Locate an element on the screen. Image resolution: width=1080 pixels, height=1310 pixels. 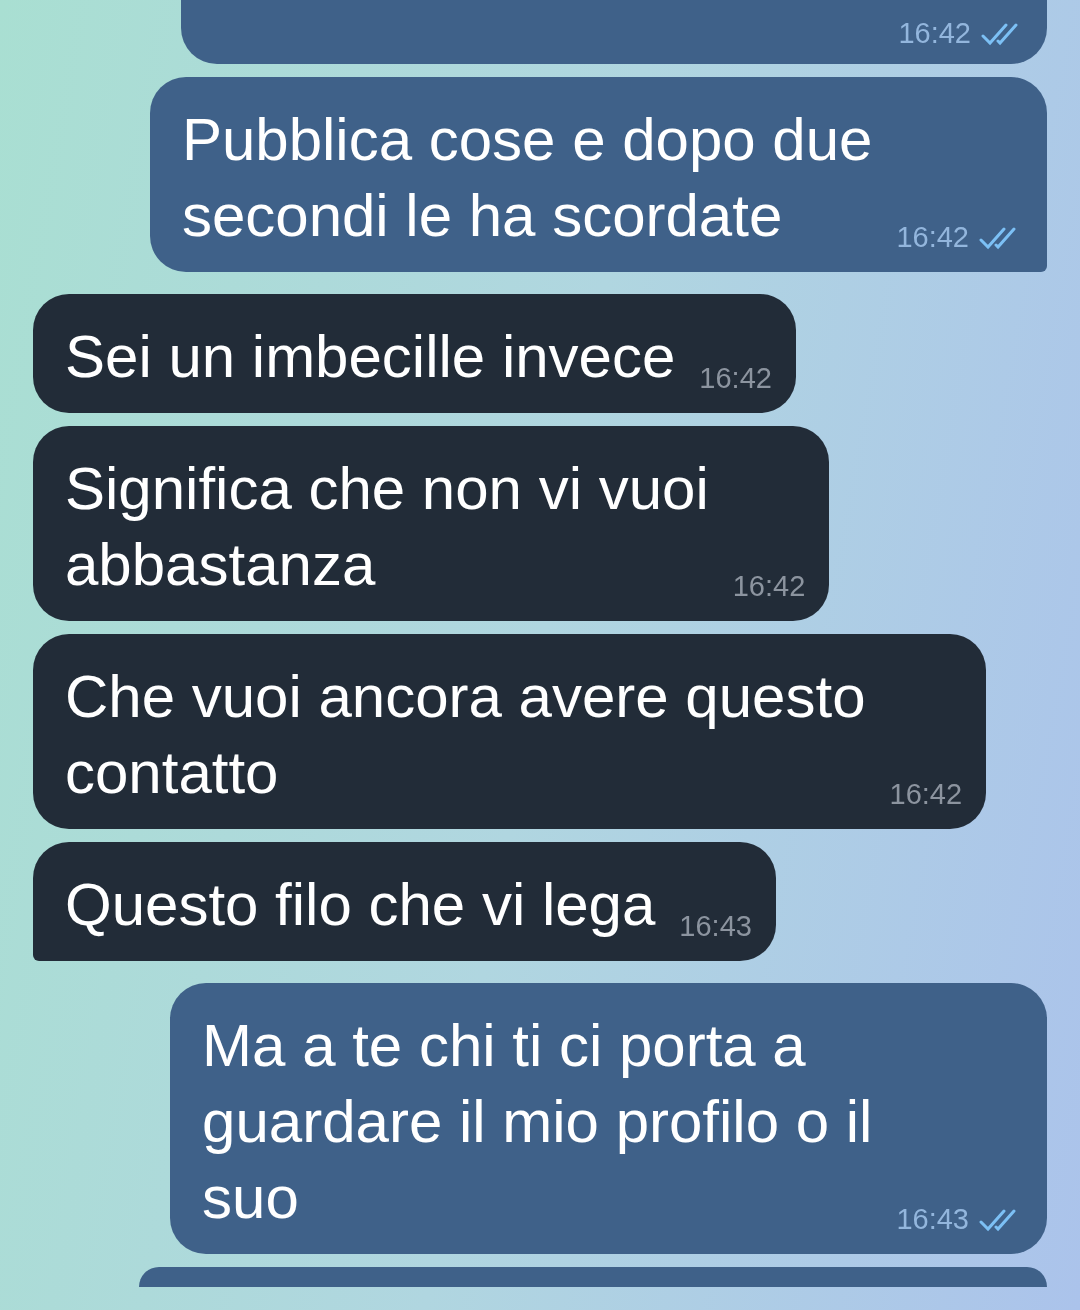
message-text: Che vuoi ancora avere questo contatto is located at coordinates (465, 735).